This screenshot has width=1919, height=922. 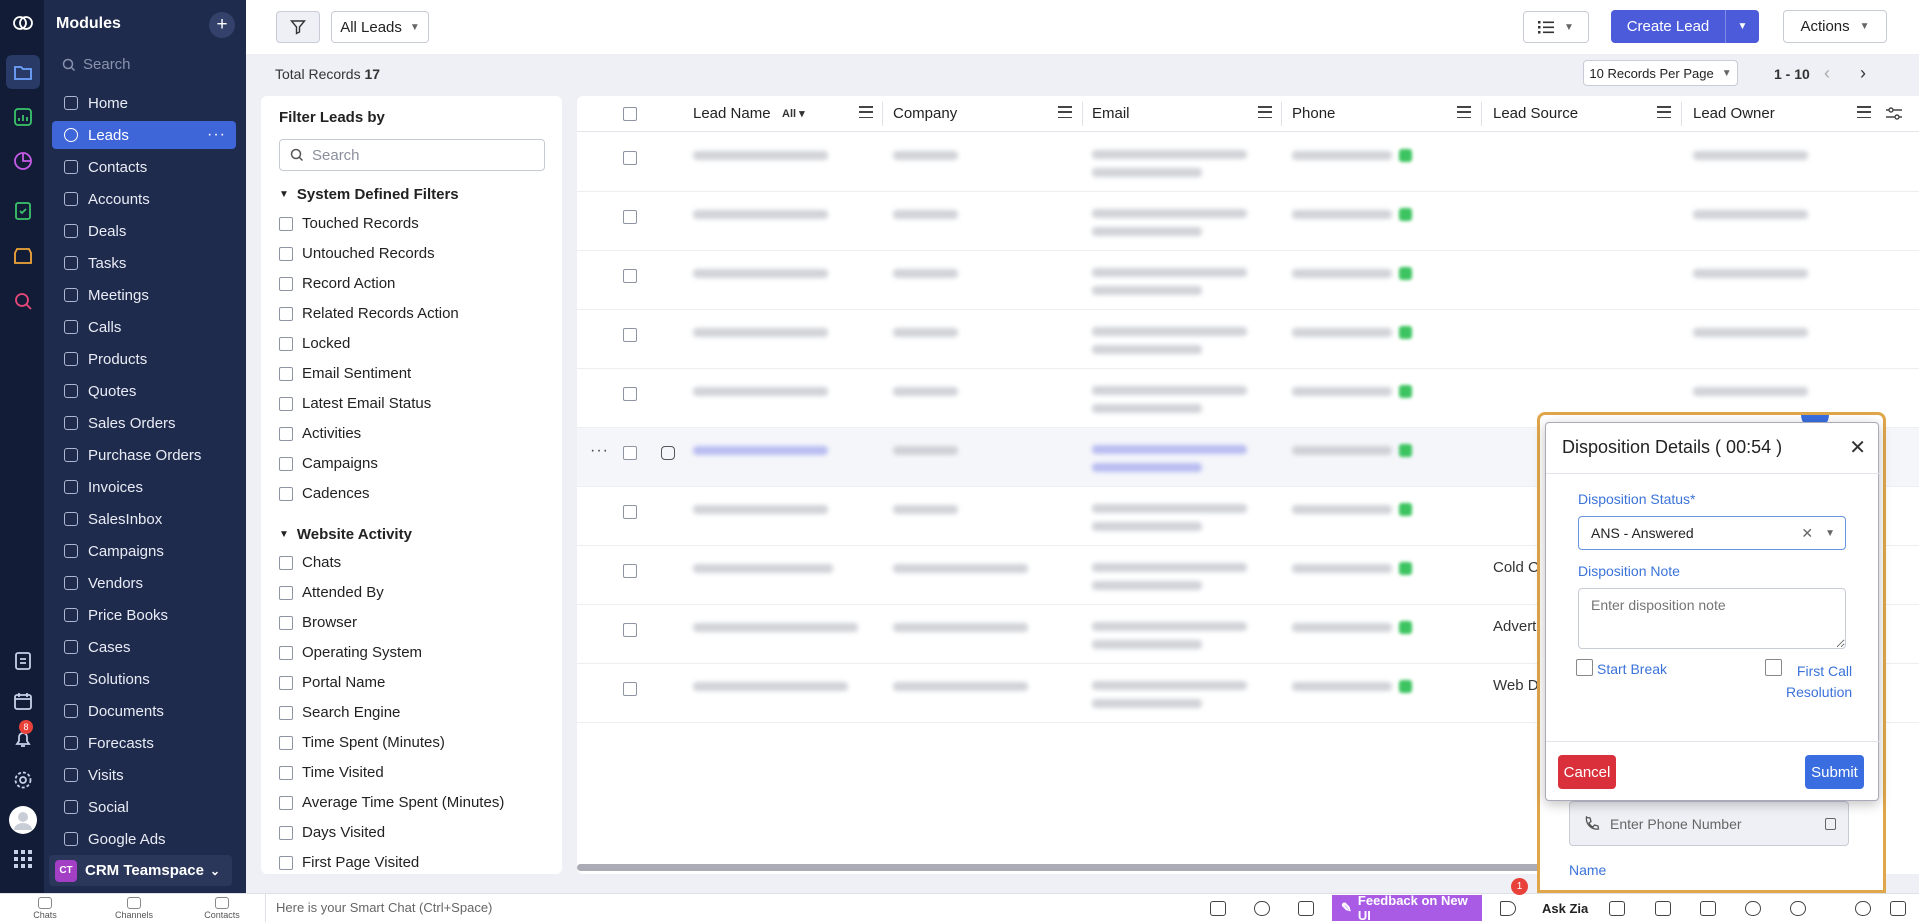 What do you see at coordinates (144, 743) in the screenshot?
I see `sidebar-item-forecasts: Forecasts` at bounding box center [144, 743].